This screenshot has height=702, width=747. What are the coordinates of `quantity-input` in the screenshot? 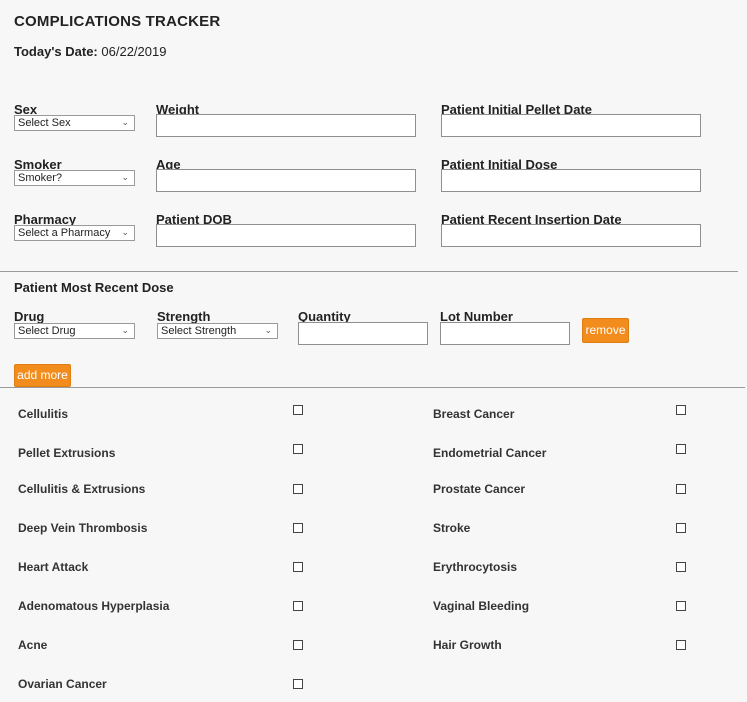 It's located at (363, 333).